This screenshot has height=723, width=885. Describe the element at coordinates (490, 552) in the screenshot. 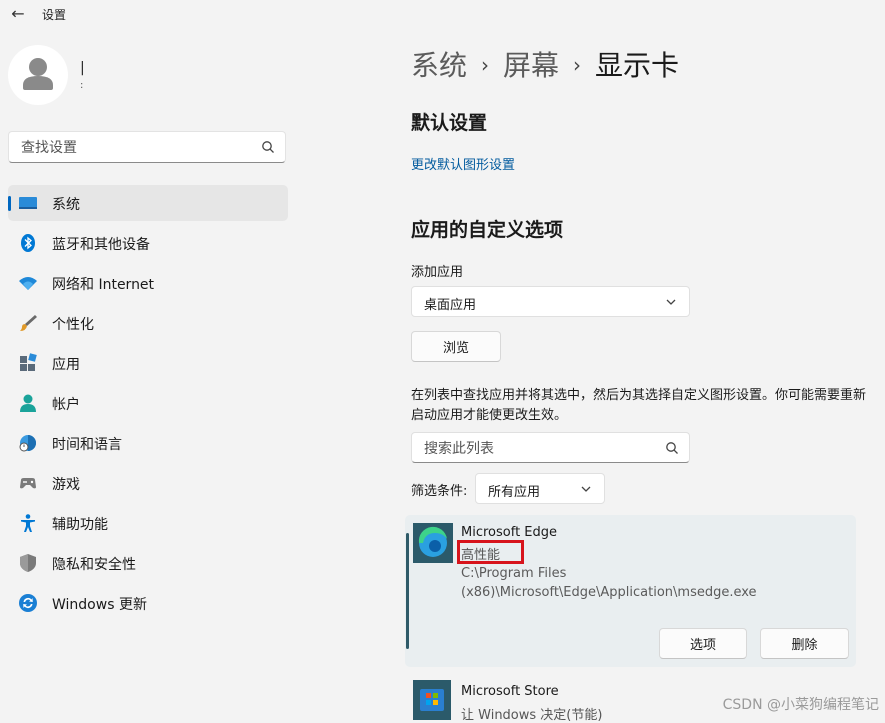

I see `highlight-annotation` at that location.